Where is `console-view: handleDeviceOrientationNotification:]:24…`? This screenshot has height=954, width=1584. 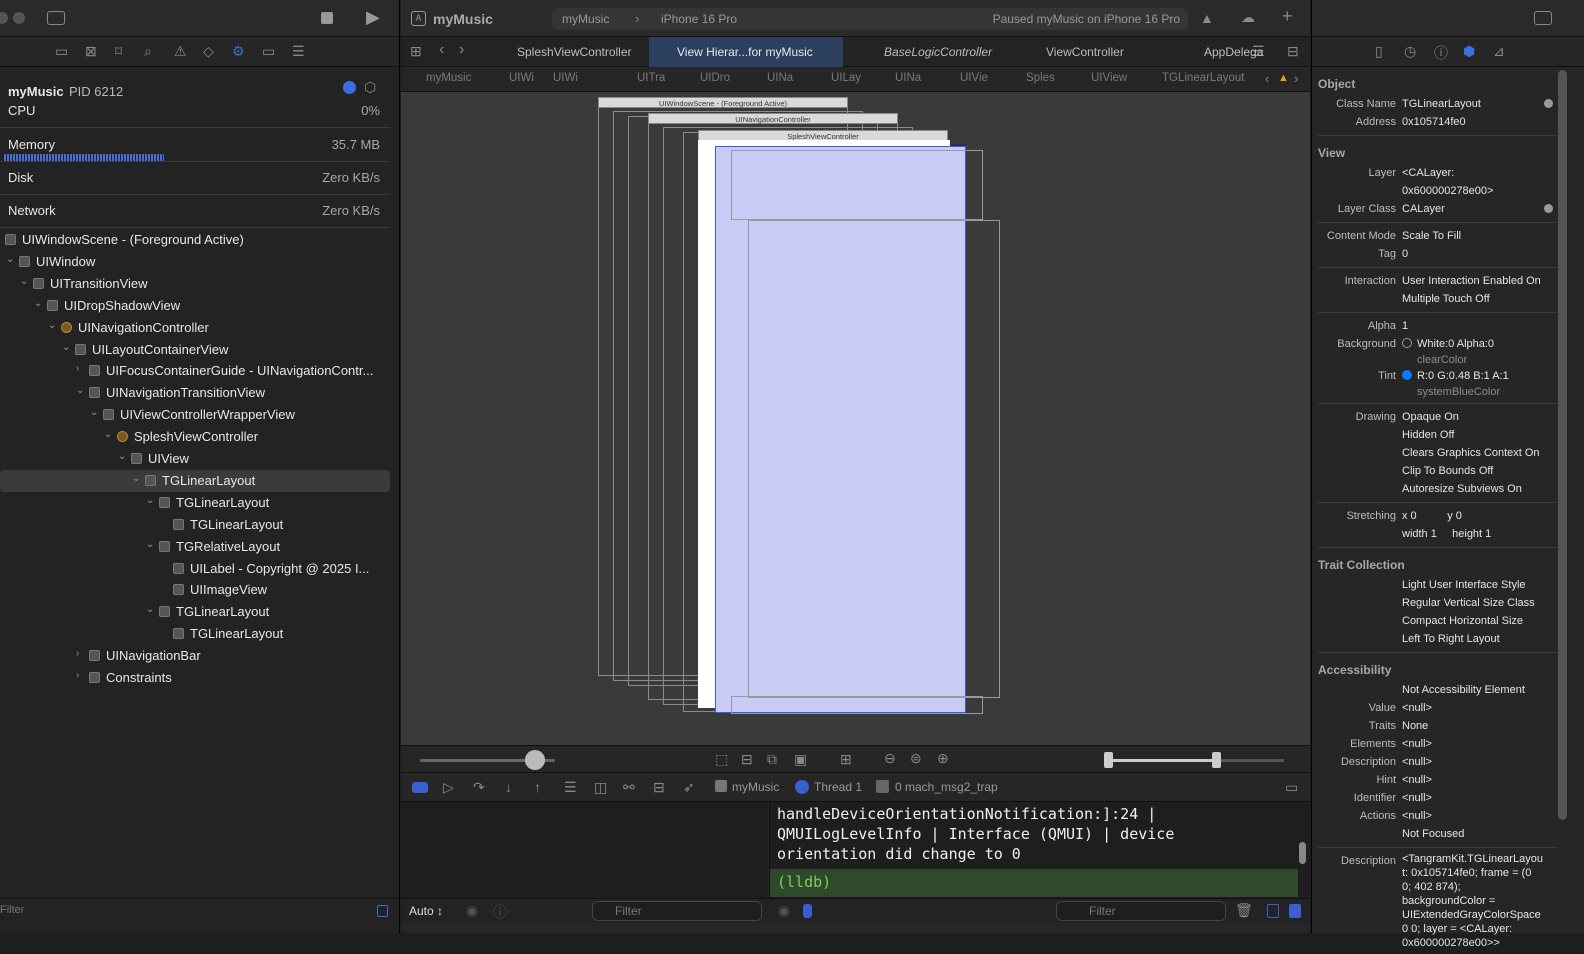
console-view: handleDeviceOrientationNotification:]:24… is located at coordinates (1039, 850).